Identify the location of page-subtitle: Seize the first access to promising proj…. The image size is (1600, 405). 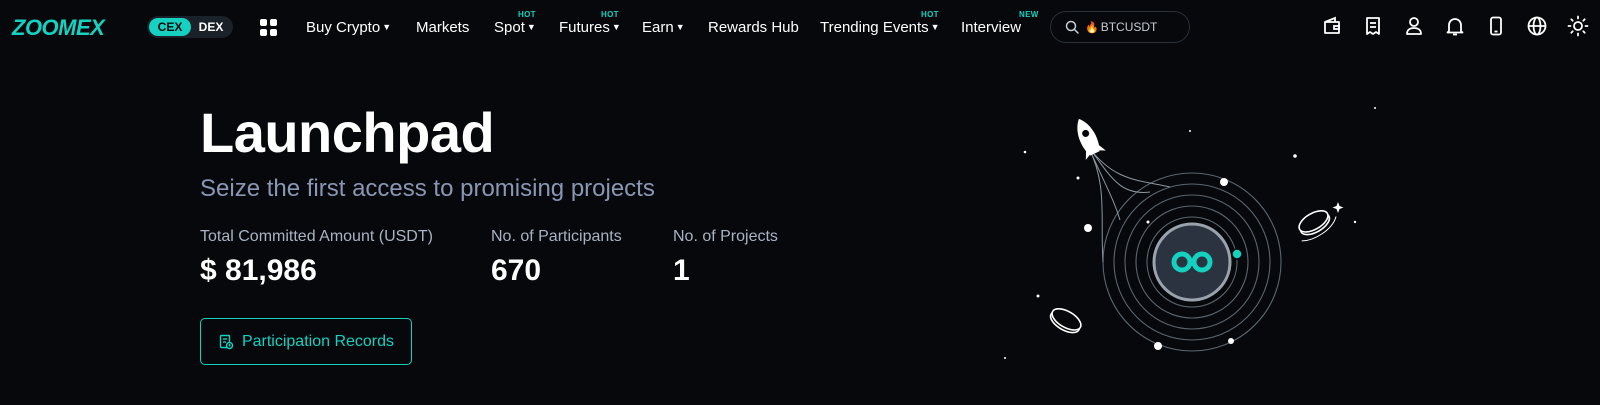
(427, 188).